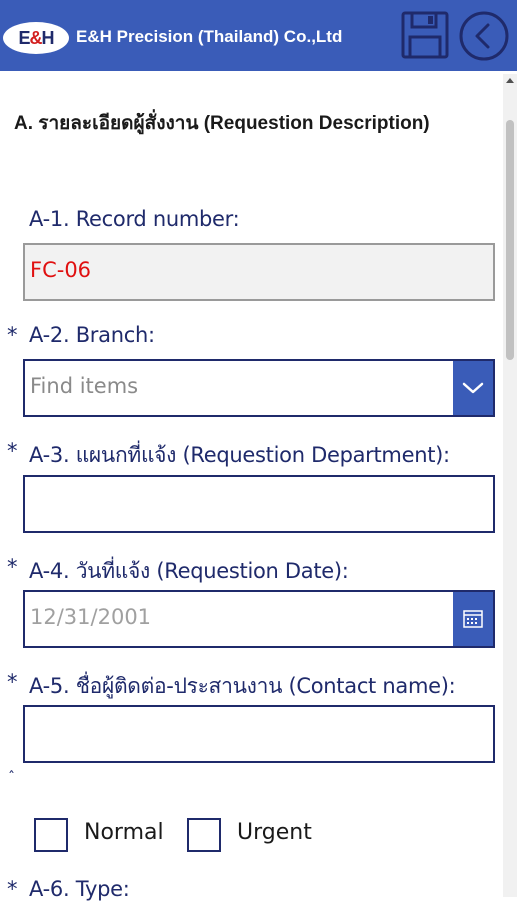  What do you see at coordinates (259, 272) in the screenshot?
I see `record-number-field: FC-06` at bounding box center [259, 272].